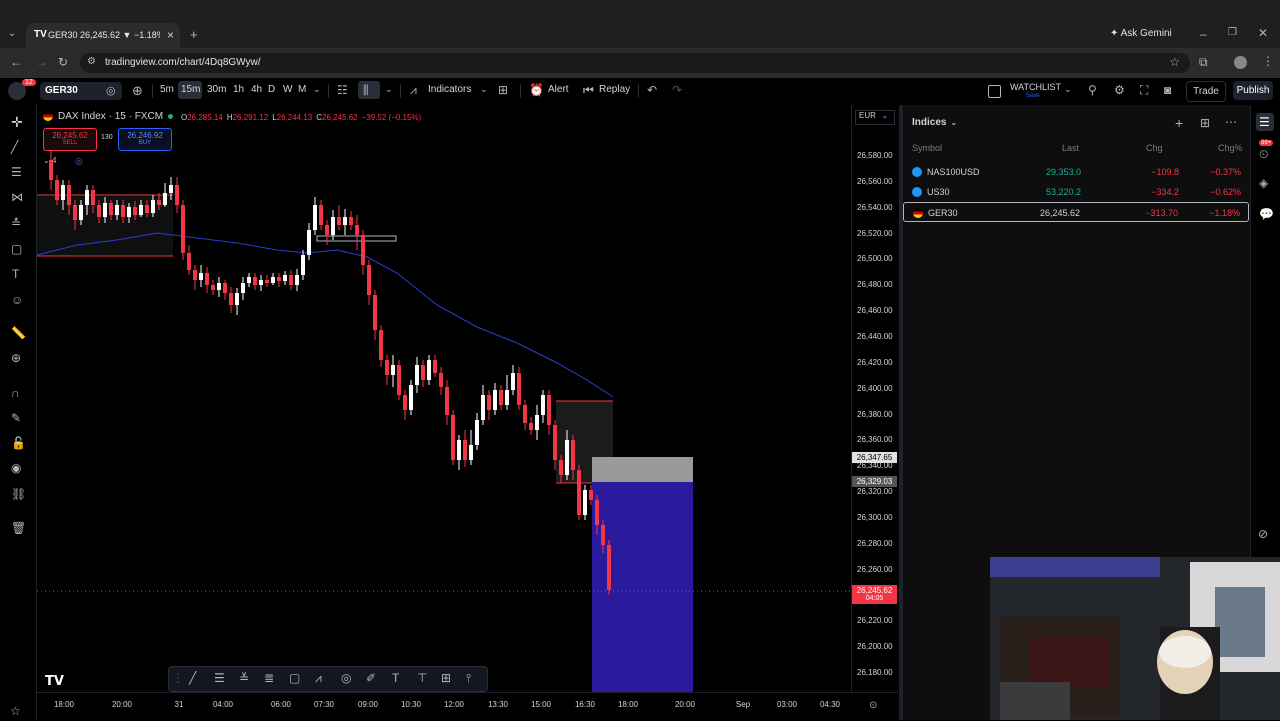 The image size is (1280, 721). What do you see at coordinates (927, 148) in the screenshot?
I see `col-header-symbol: Symbol` at bounding box center [927, 148].